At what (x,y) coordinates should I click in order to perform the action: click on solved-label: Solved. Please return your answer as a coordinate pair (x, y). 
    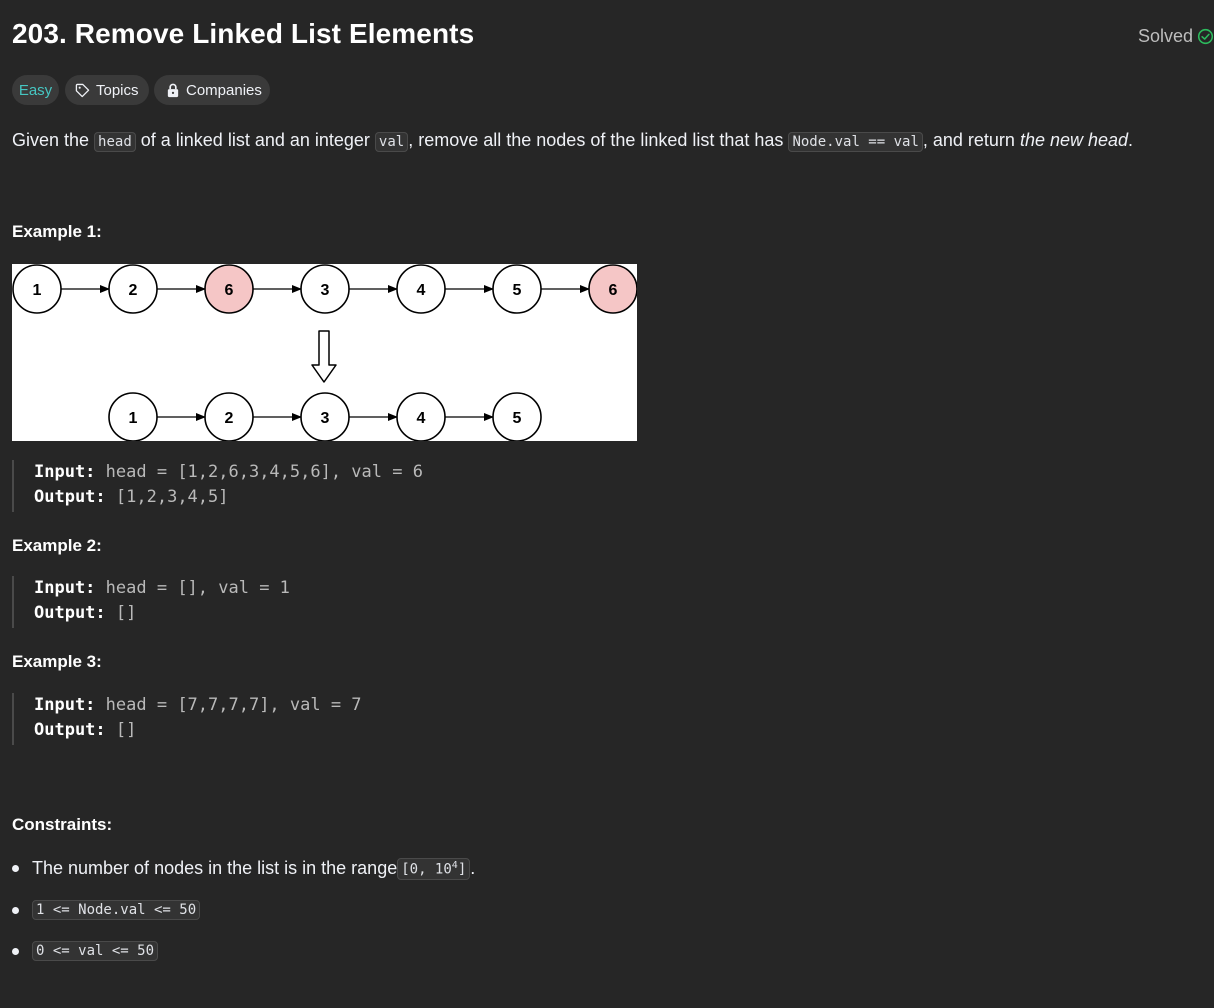
    Looking at the image, I should click on (1165, 36).